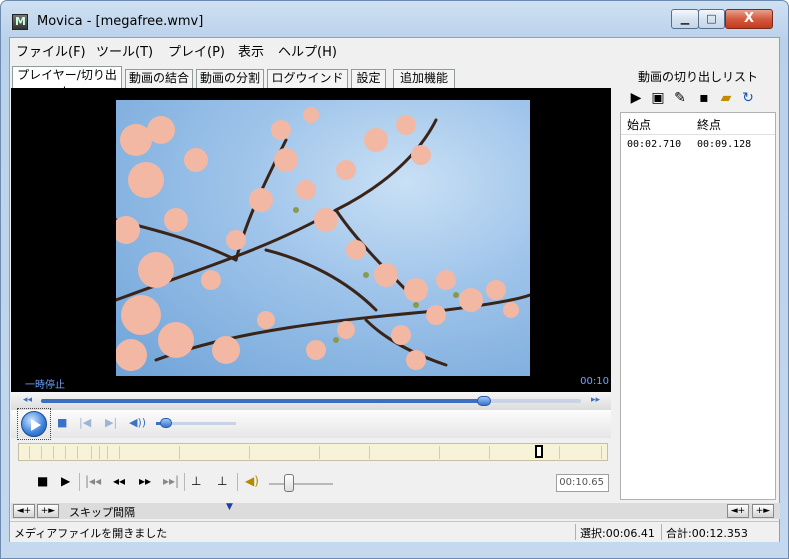  I want to click on close-icon: X, so click(749, 18).